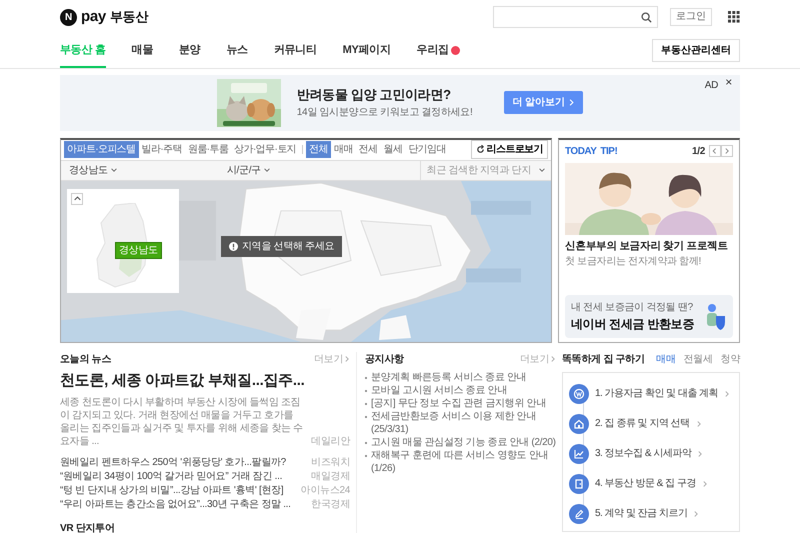 The width and height of the screenshot is (800, 533). I want to click on pencil-icon, so click(579, 514).